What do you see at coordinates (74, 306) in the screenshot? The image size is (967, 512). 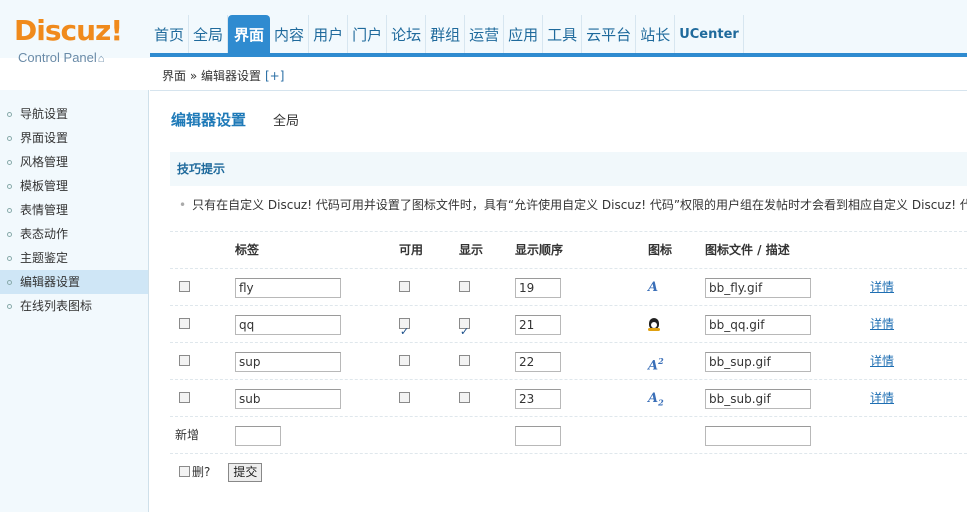 I see `sidebar-item-online-icons: 在线列表图标` at bounding box center [74, 306].